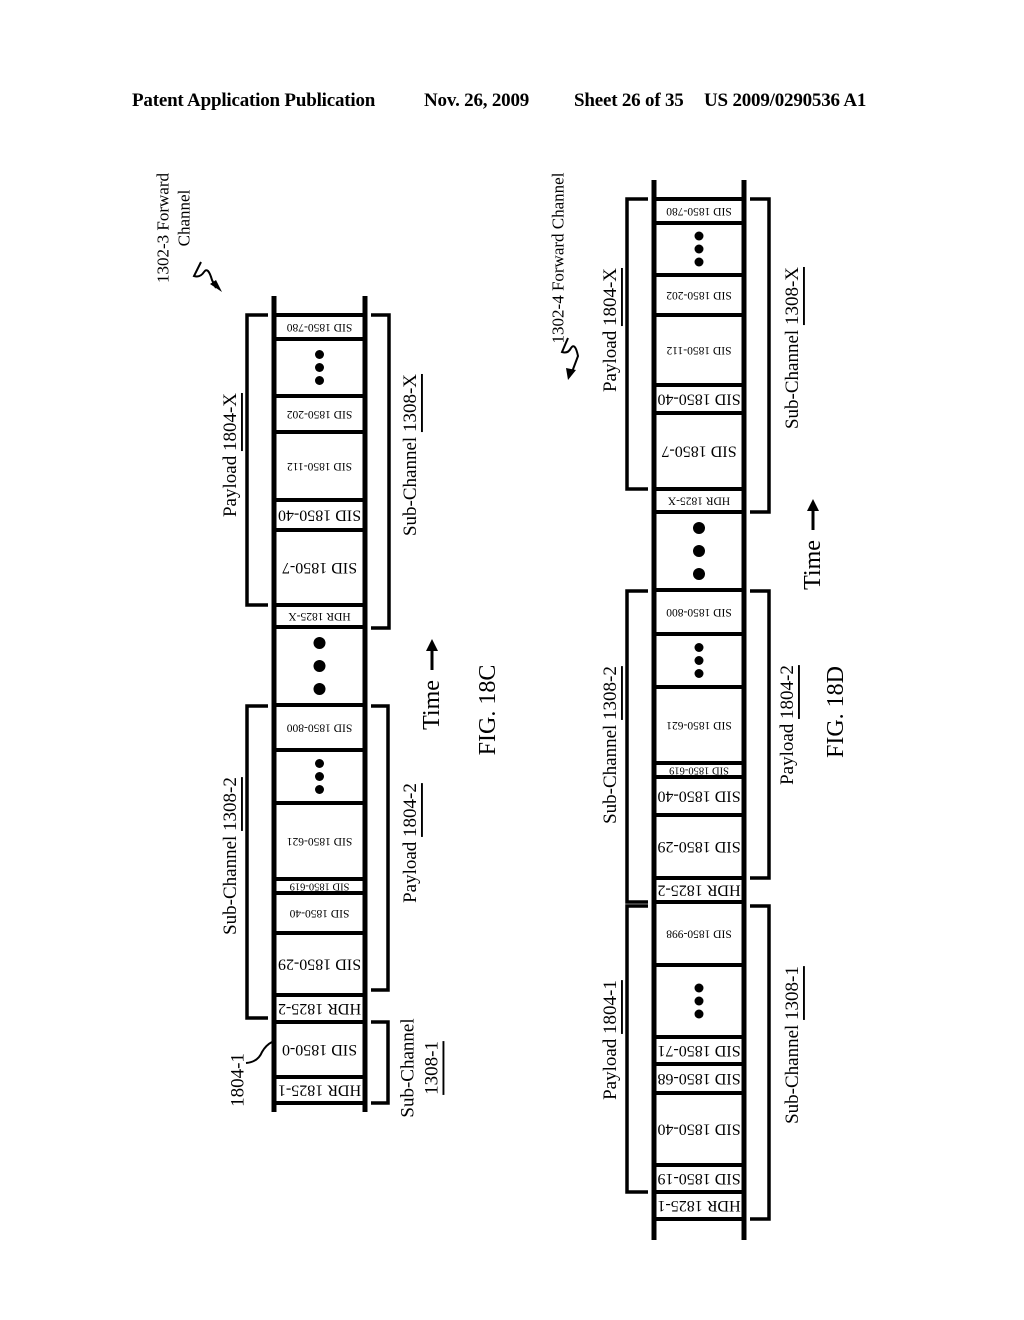 The height and width of the screenshot is (1320, 1024). What do you see at coordinates (698, 1178) in the screenshot?
I see `fig18d-cell-label: SID 1850-19` at bounding box center [698, 1178].